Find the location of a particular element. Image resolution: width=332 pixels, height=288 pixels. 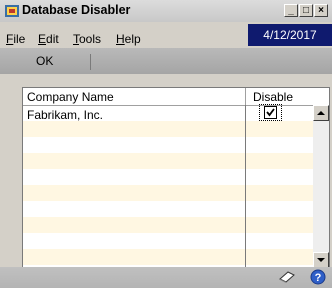

scroll-up-button is located at coordinates (321, 113).